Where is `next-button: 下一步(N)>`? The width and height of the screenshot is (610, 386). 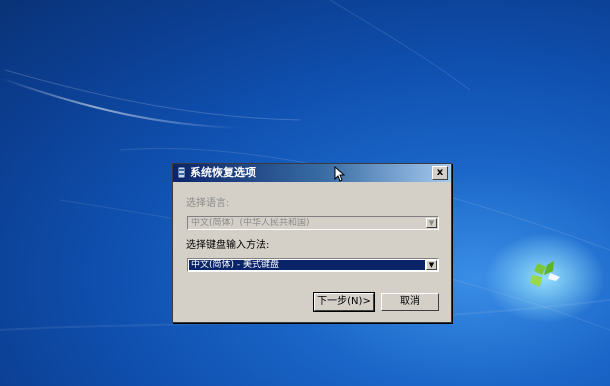 next-button: 下一步(N)> is located at coordinates (344, 302).